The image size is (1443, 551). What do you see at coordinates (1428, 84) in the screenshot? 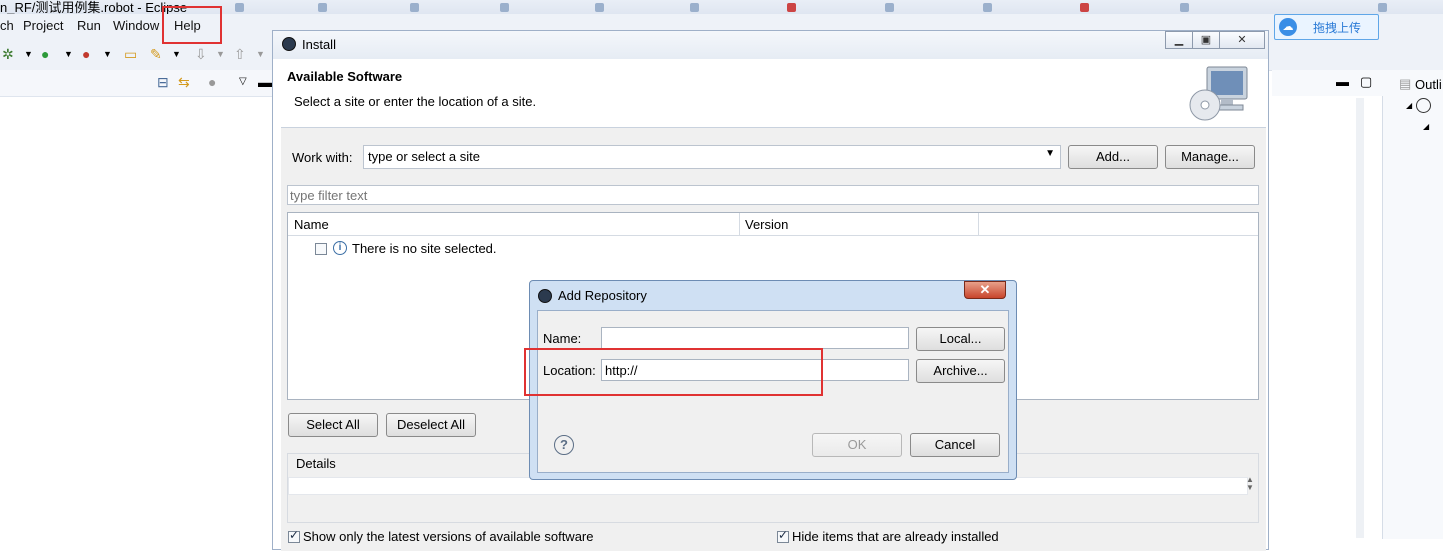
I see `outline-tab-label: Outli` at bounding box center [1428, 84].